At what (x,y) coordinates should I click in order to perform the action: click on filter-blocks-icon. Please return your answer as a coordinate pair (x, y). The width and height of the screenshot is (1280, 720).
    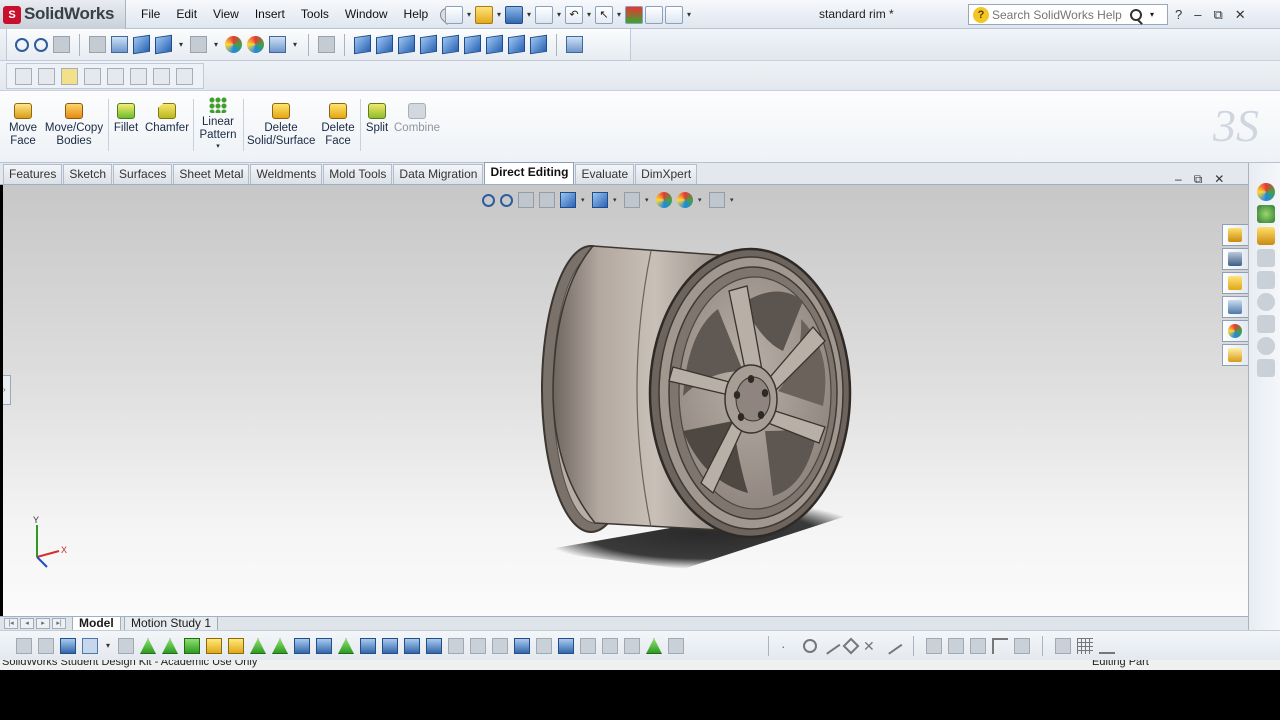
    Looking at the image, I should click on (588, 646).